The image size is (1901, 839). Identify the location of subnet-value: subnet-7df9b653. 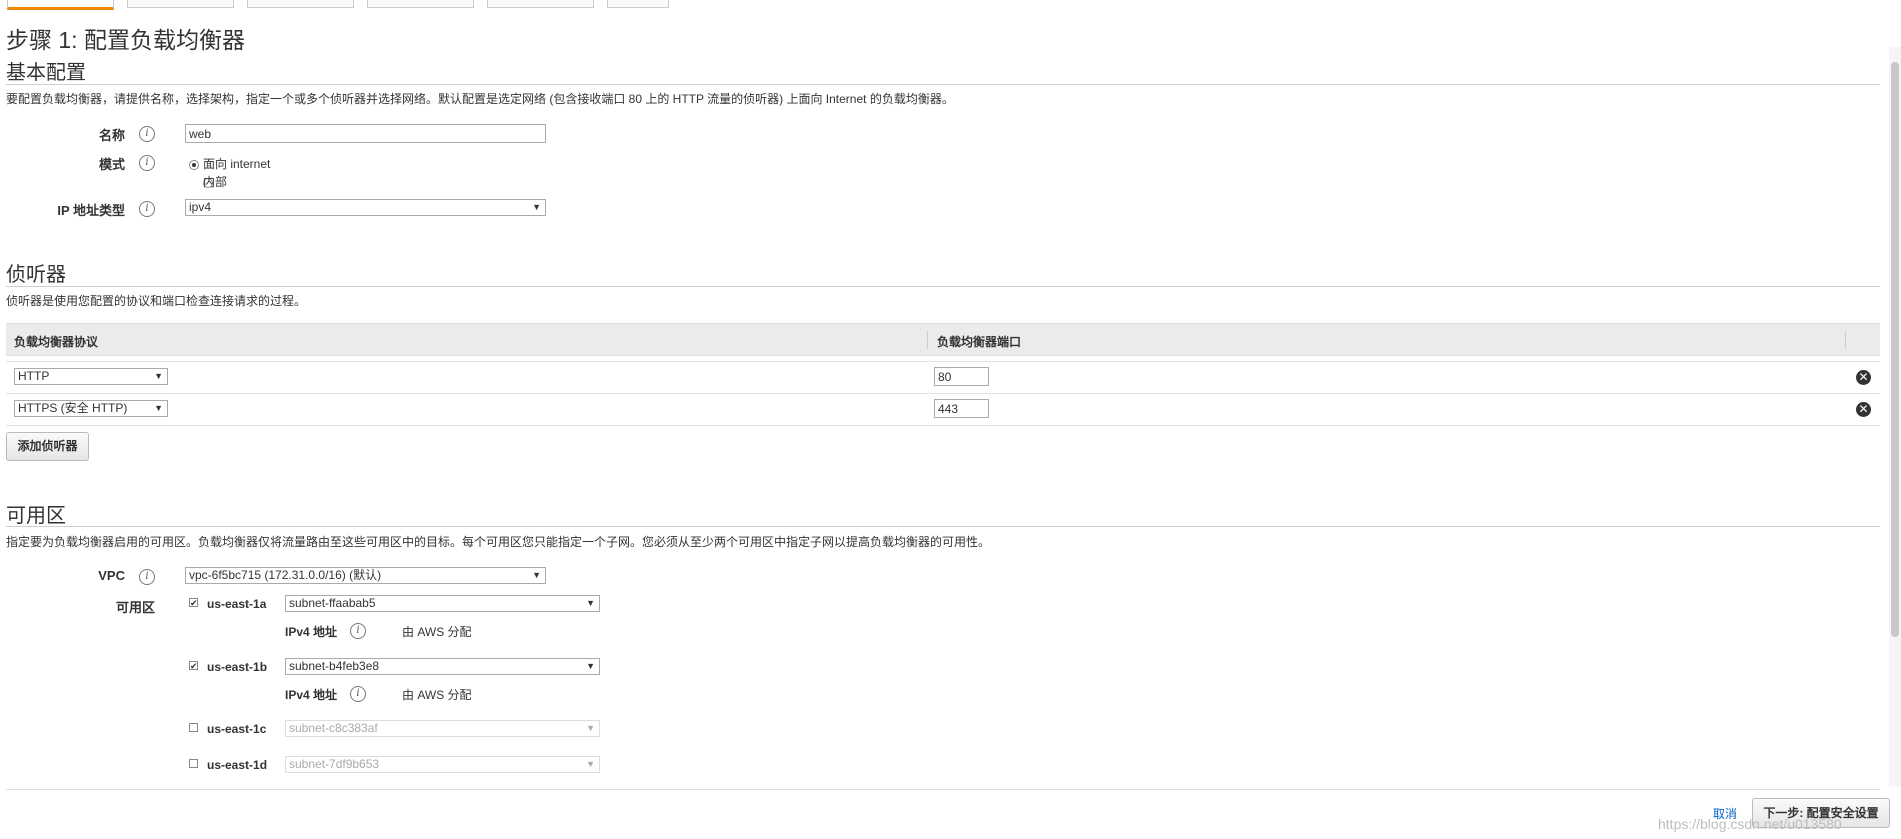
(334, 764).